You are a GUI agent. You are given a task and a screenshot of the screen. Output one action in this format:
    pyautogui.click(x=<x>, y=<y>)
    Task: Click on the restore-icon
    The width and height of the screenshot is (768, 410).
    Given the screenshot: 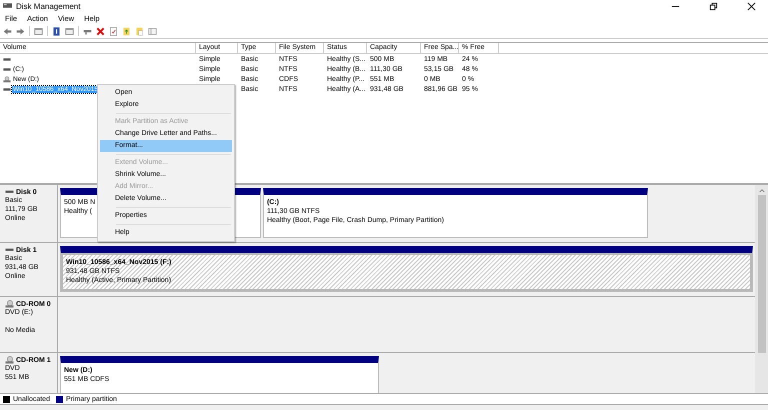 What is the action you would take?
    pyautogui.click(x=713, y=6)
    